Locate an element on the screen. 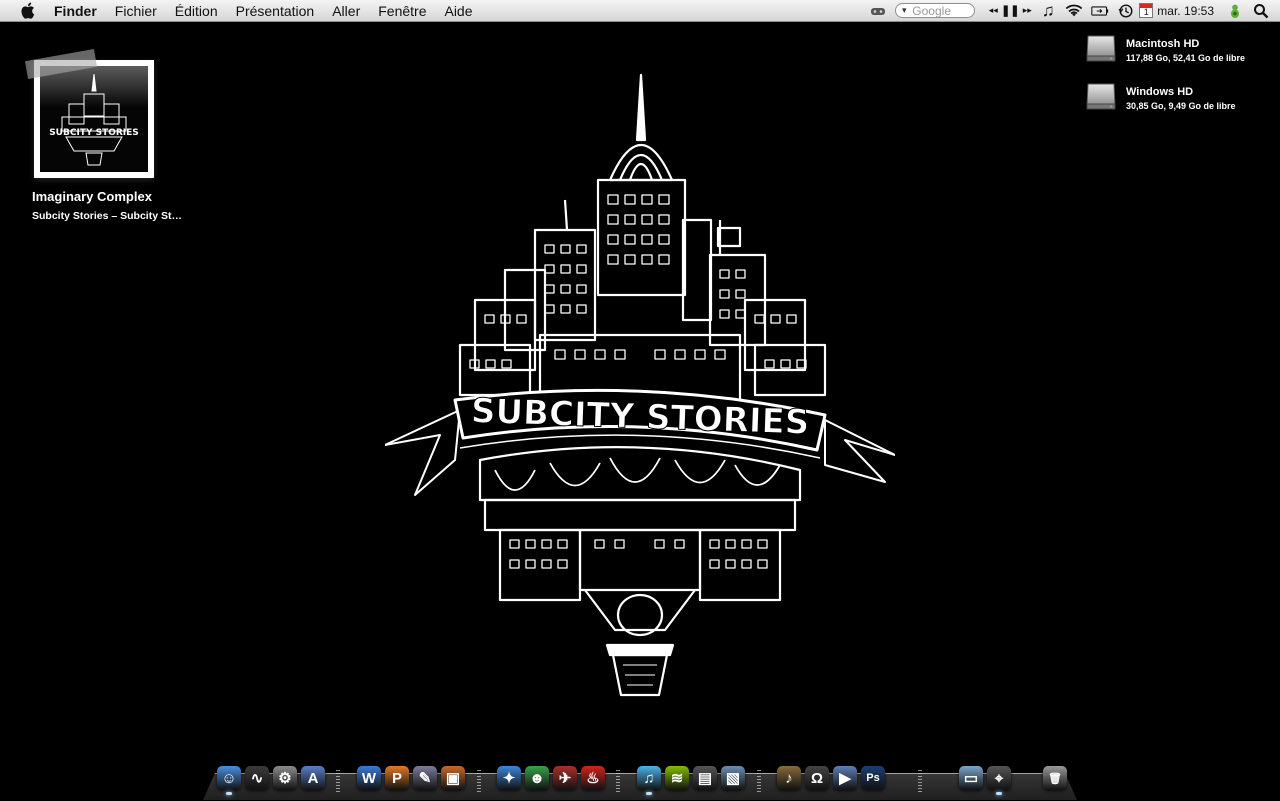  dock-photoshop-icon: Ps is located at coordinates (873, 778).